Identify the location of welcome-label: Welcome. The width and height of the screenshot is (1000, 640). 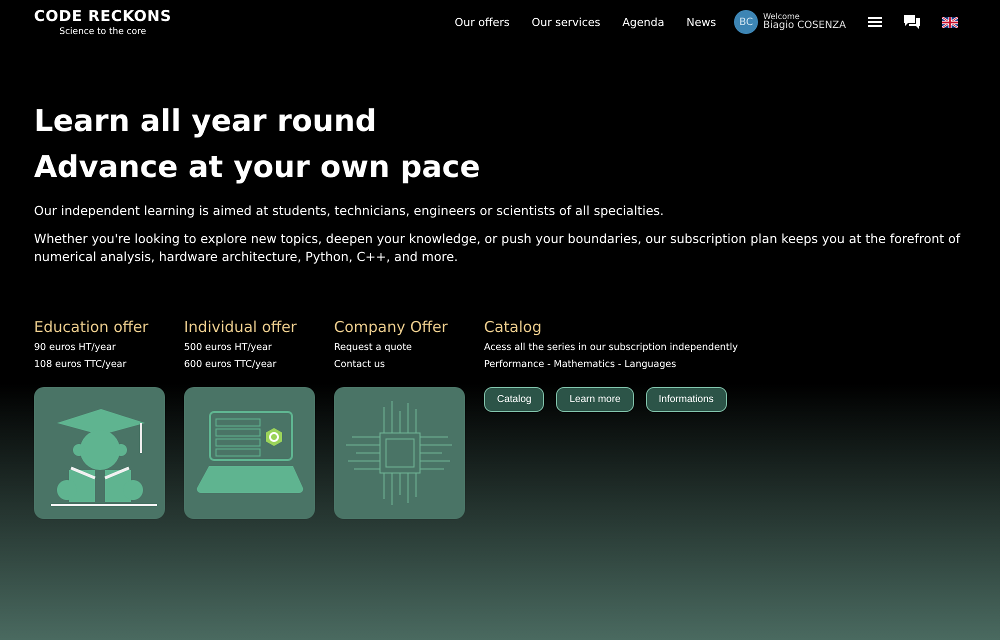
(781, 16).